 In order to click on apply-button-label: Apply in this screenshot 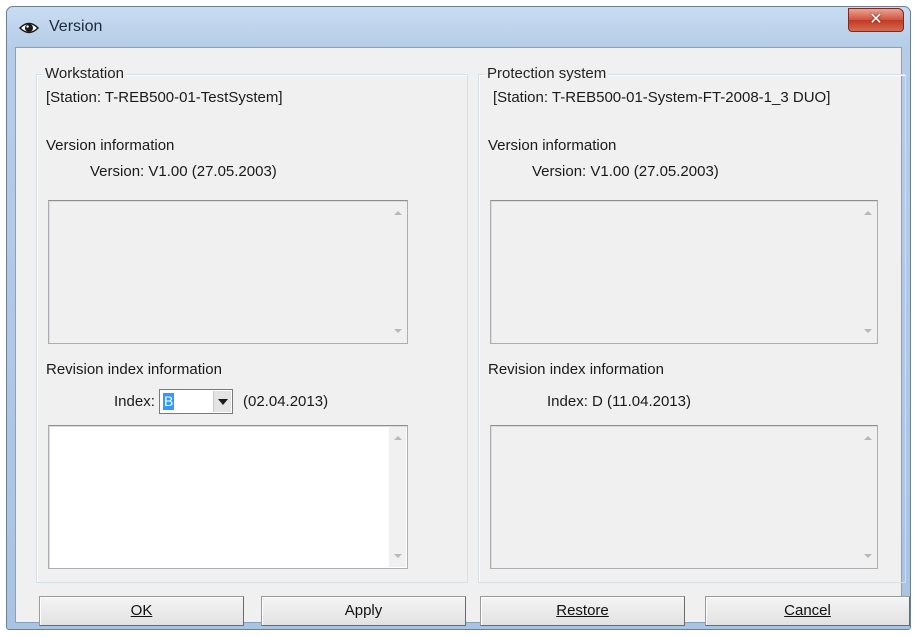, I will do `click(363, 610)`.